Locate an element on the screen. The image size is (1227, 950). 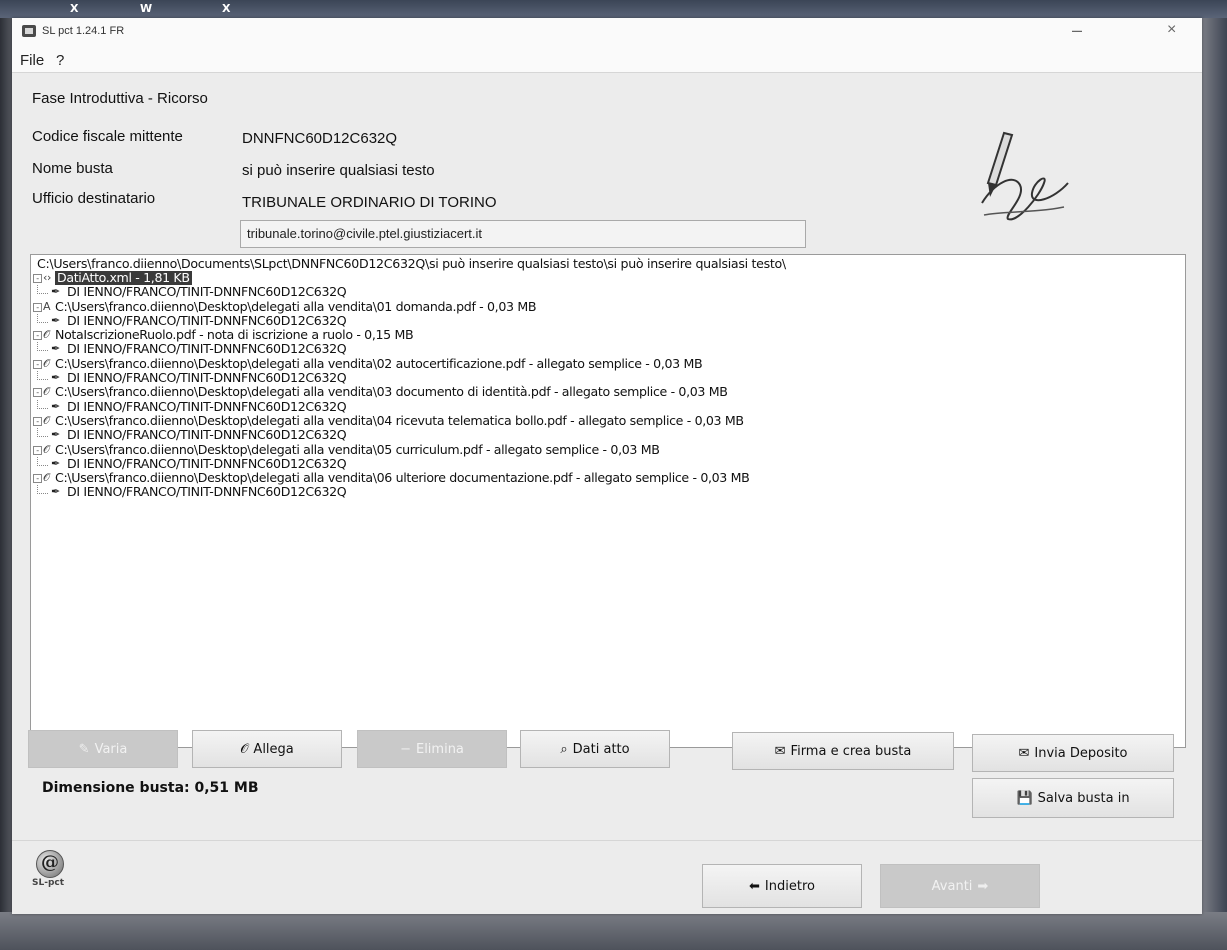
indietro-label: Indietro is located at coordinates (789, 886).